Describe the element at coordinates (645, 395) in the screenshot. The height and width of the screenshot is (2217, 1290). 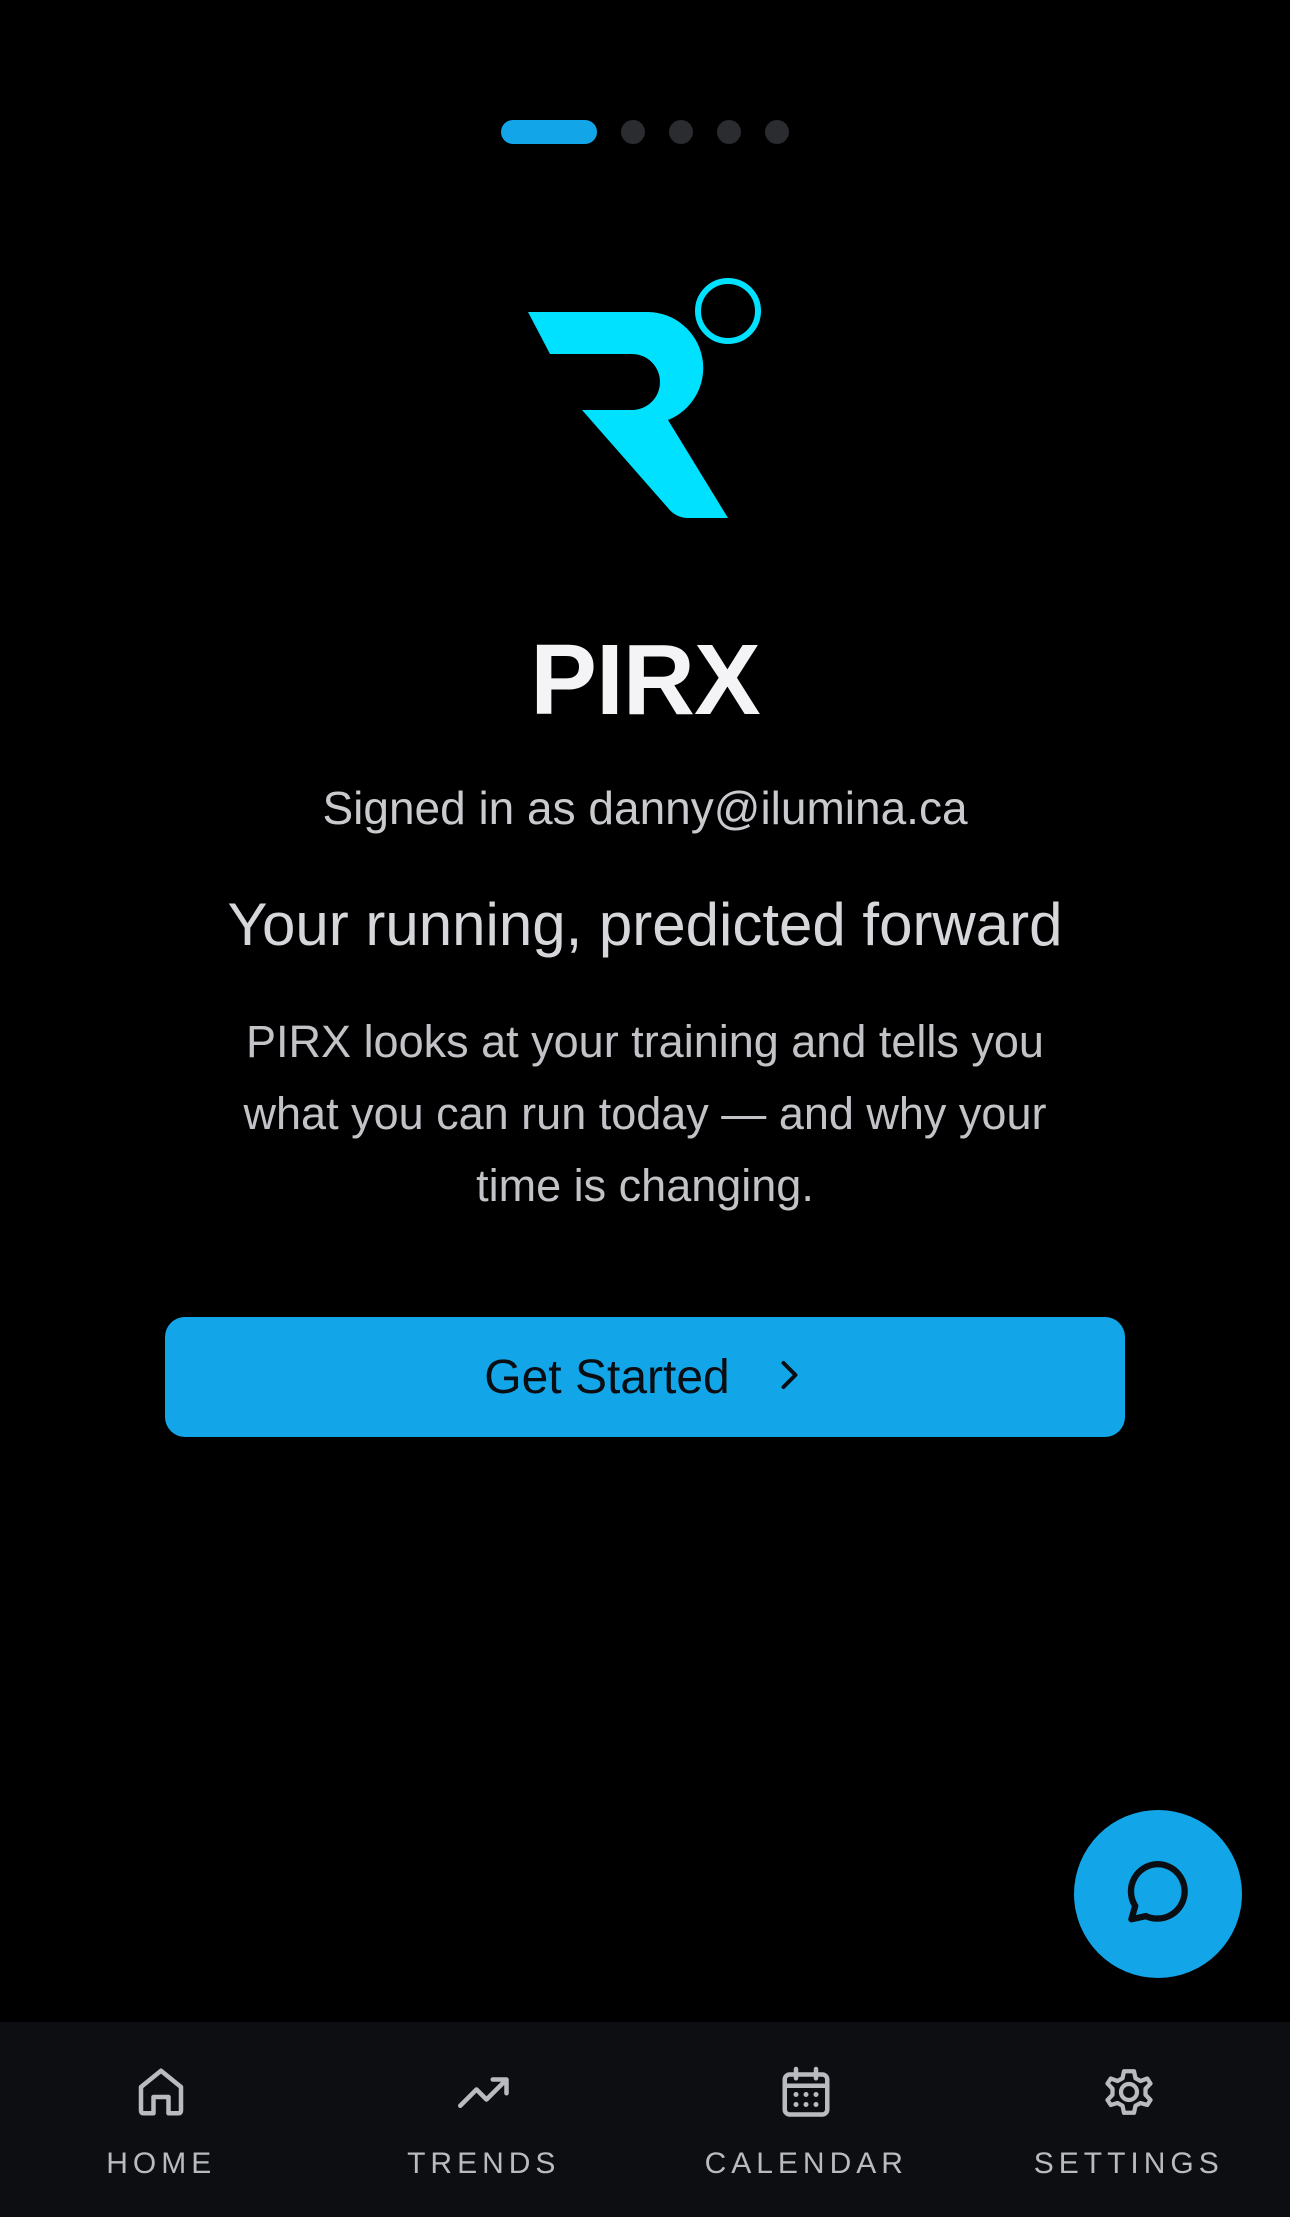
I see `pirx-runner-logo` at that location.